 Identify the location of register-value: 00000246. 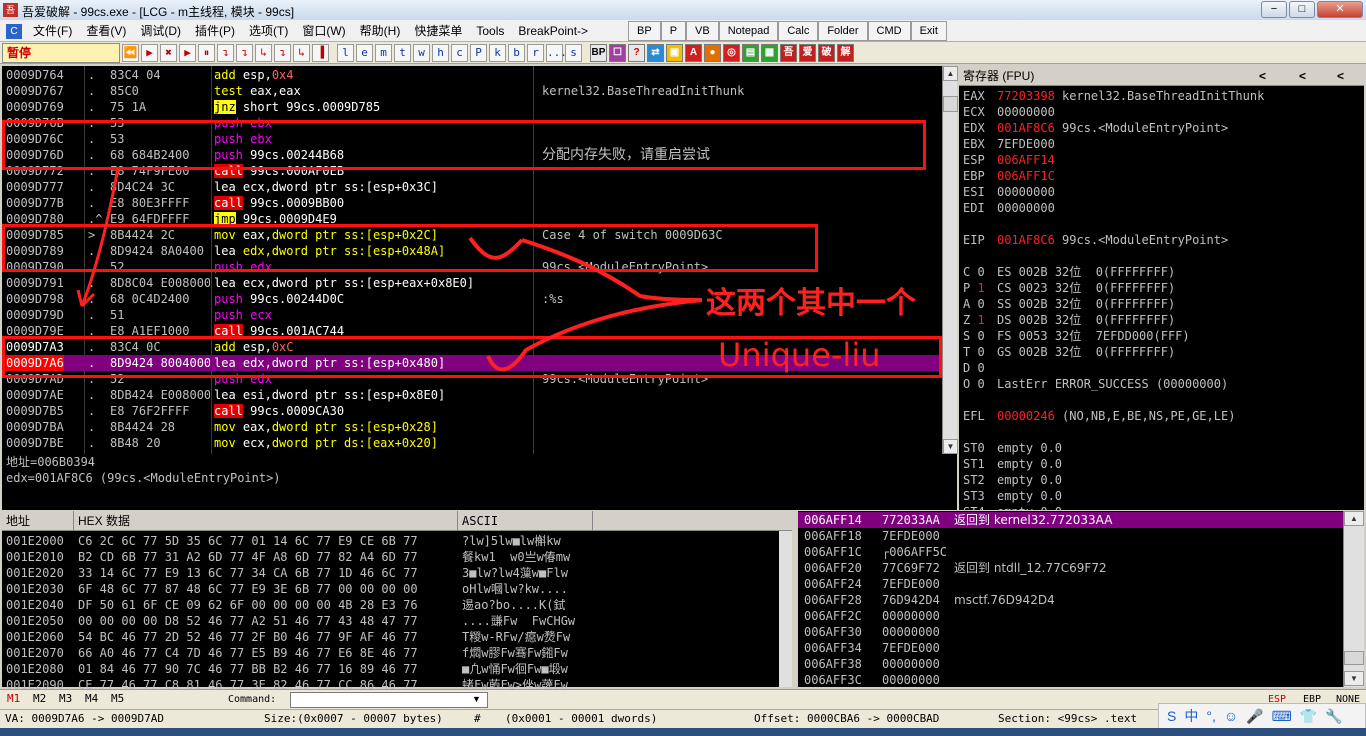
(1026, 416).